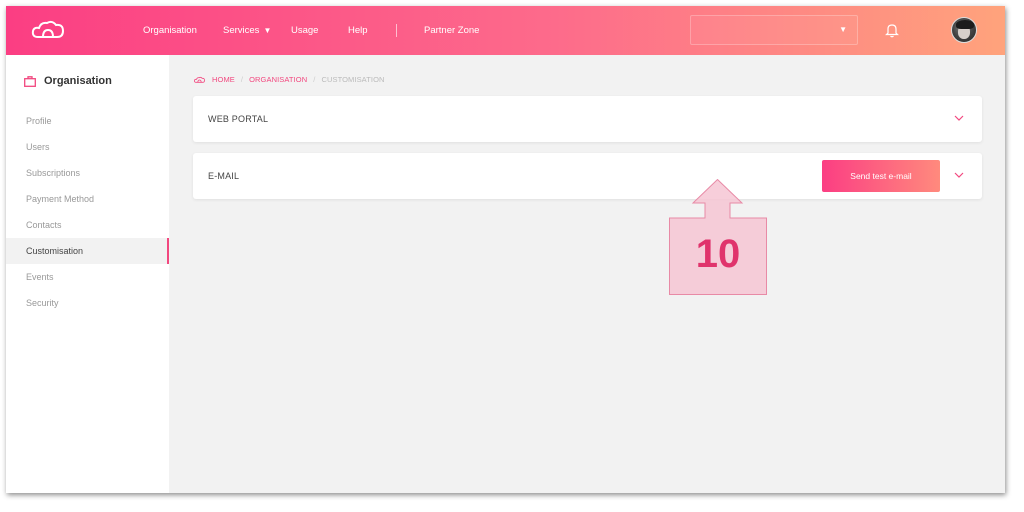 The image size is (1024, 512). What do you see at coordinates (278, 79) in the screenshot?
I see `breadcrumb-organisation: ORGANISATION` at bounding box center [278, 79].